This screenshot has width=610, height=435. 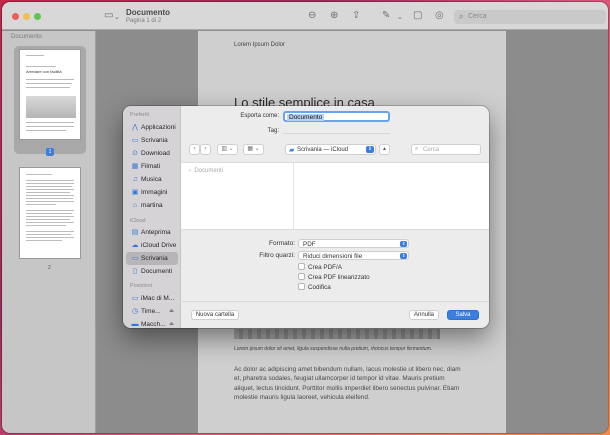 I want to click on tags-input, so click(x=336, y=130).